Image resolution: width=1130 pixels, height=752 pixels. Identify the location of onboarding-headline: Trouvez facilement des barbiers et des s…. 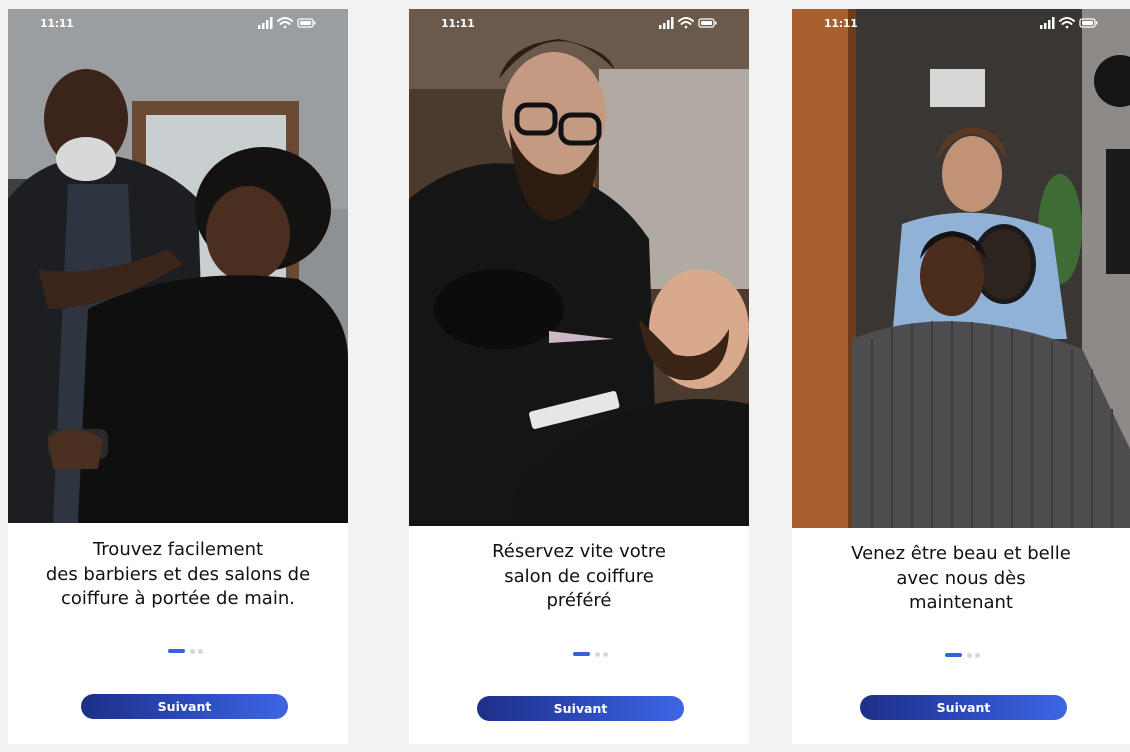
(178, 574).